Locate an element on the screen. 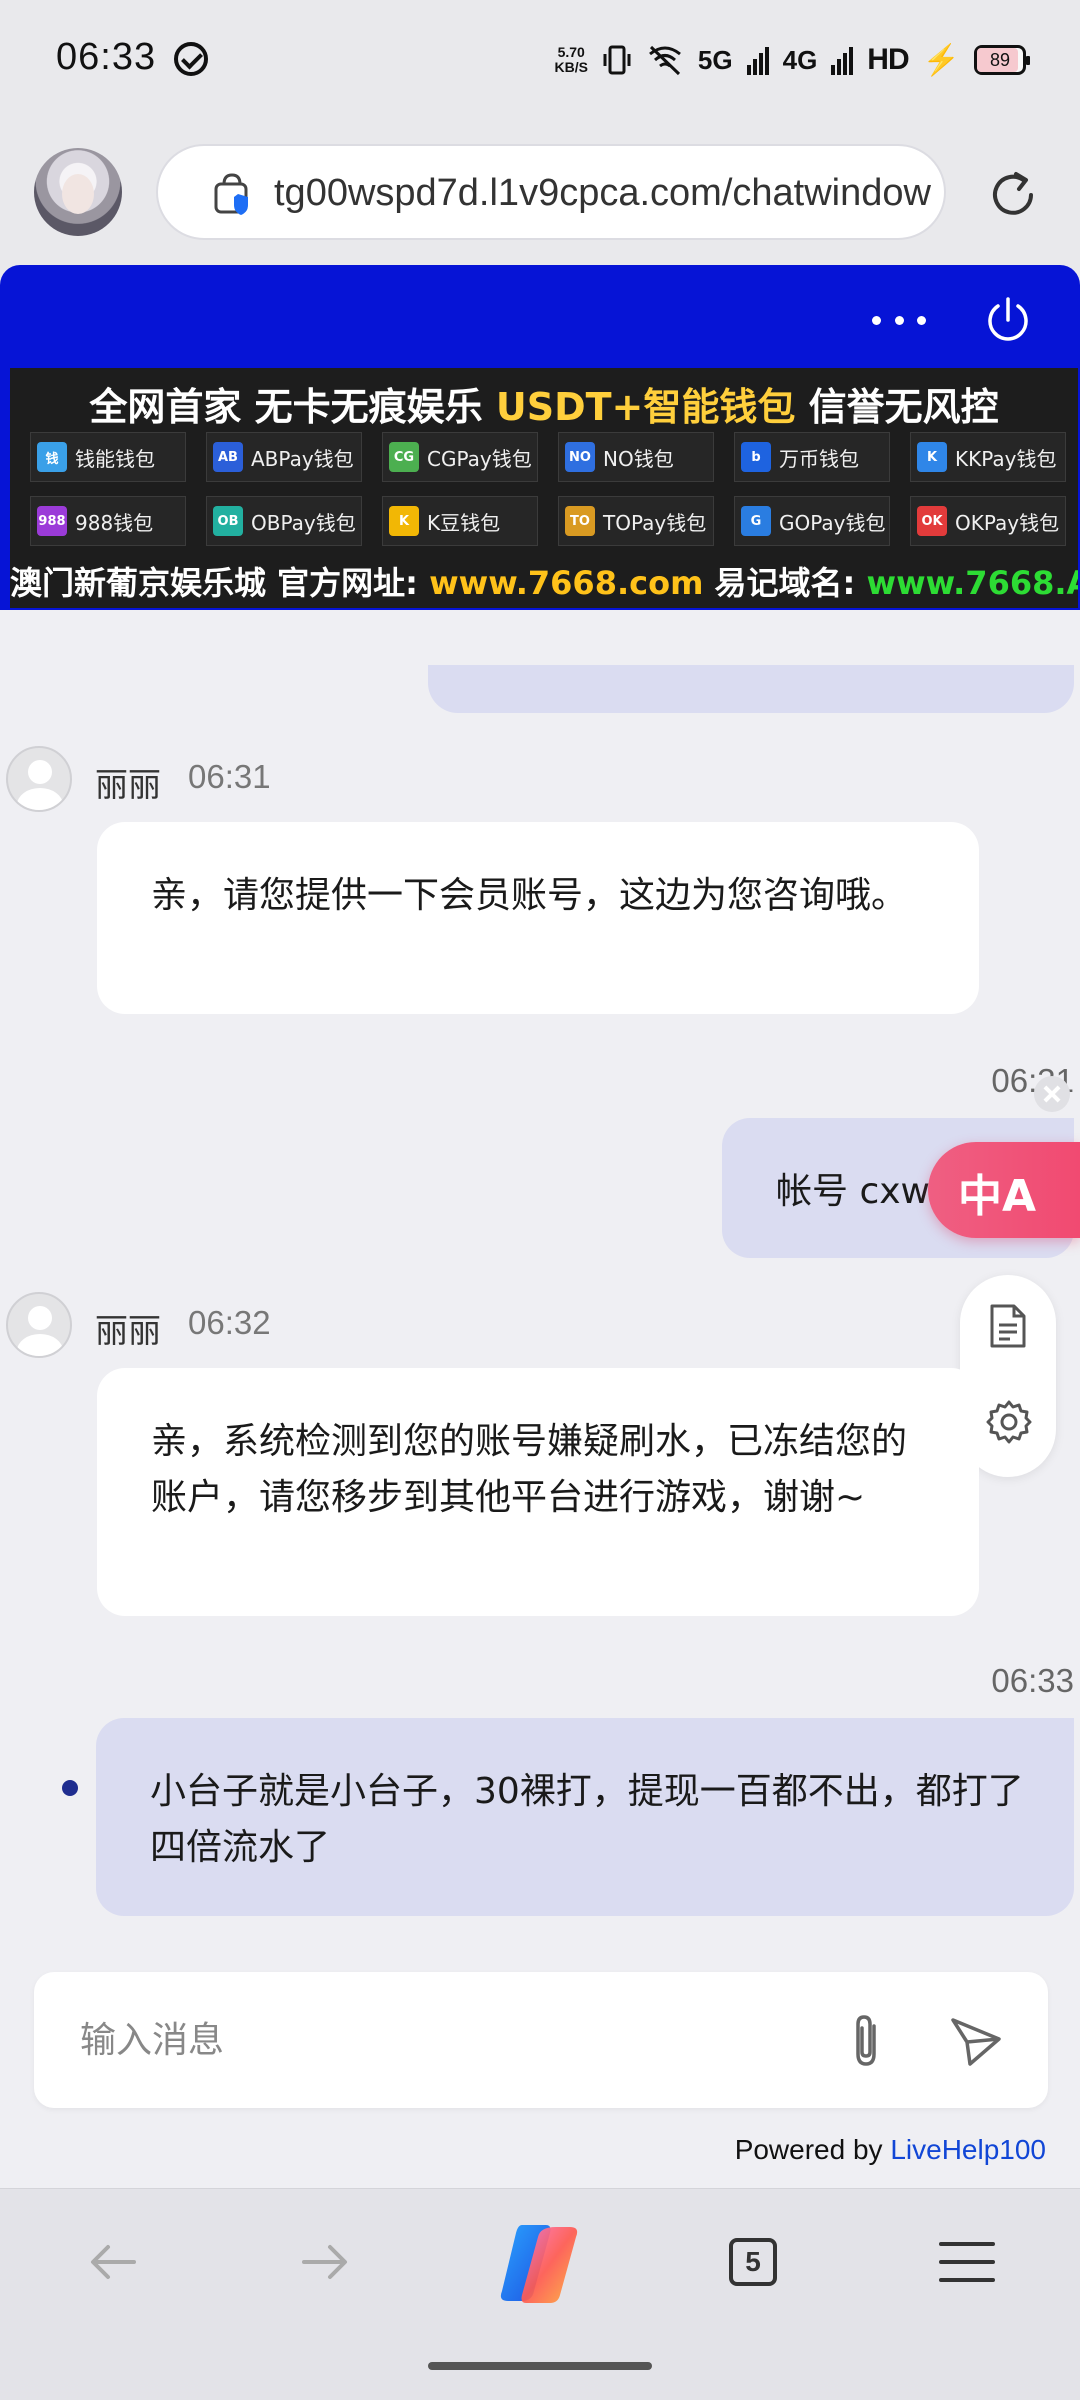 This screenshot has width=1080, height=2400. wallet-logo-icon: K is located at coordinates (932, 457).